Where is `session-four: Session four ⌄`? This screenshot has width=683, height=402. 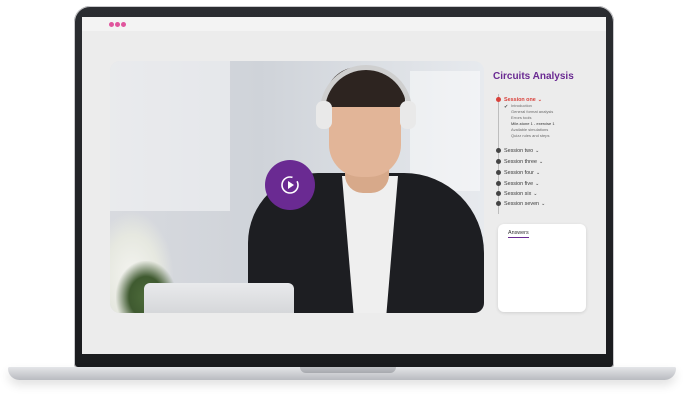
session-four: Session four ⌄ is located at coordinates (518, 172).